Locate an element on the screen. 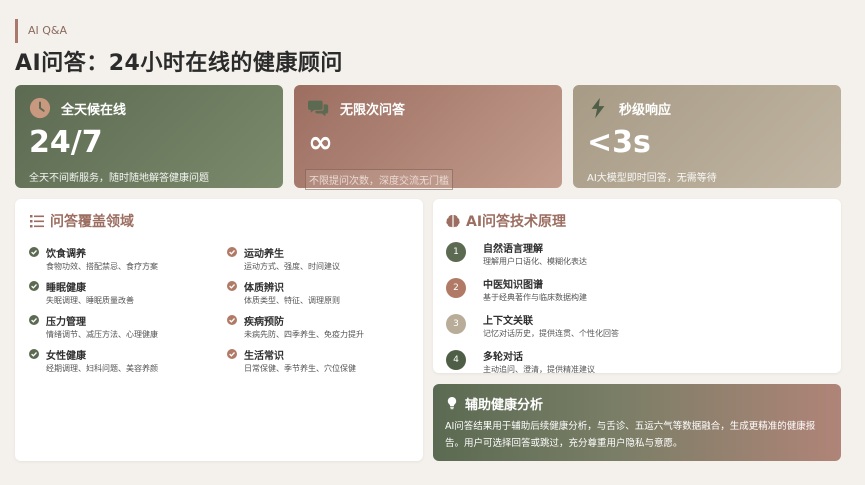 The width and height of the screenshot is (865, 485). stat-card-response: 秒级响应 <3s AI大模型即时回答，无需等待 is located at coordinates (707, 136).